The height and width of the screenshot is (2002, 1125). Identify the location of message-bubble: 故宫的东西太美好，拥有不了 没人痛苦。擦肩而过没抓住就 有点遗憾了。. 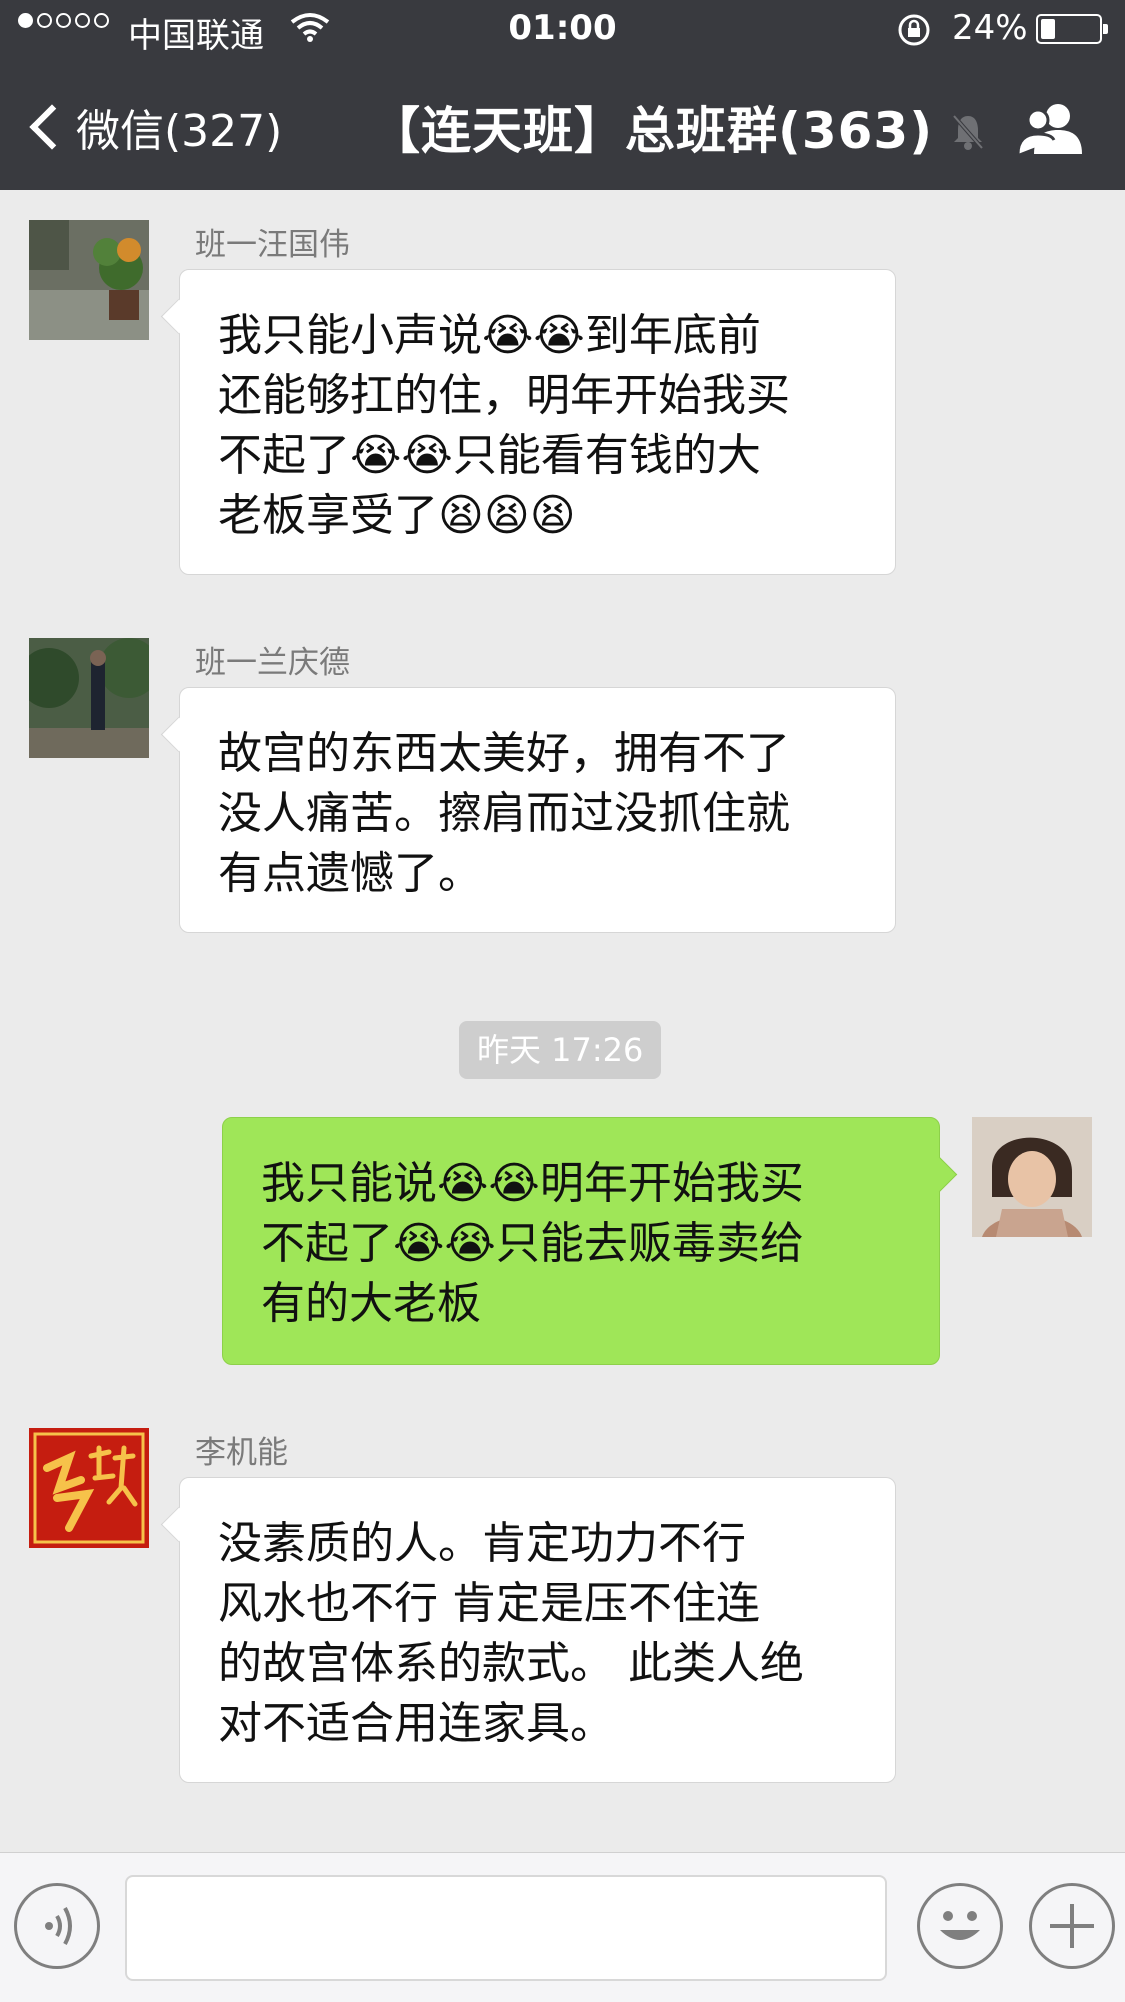
(537, 810).